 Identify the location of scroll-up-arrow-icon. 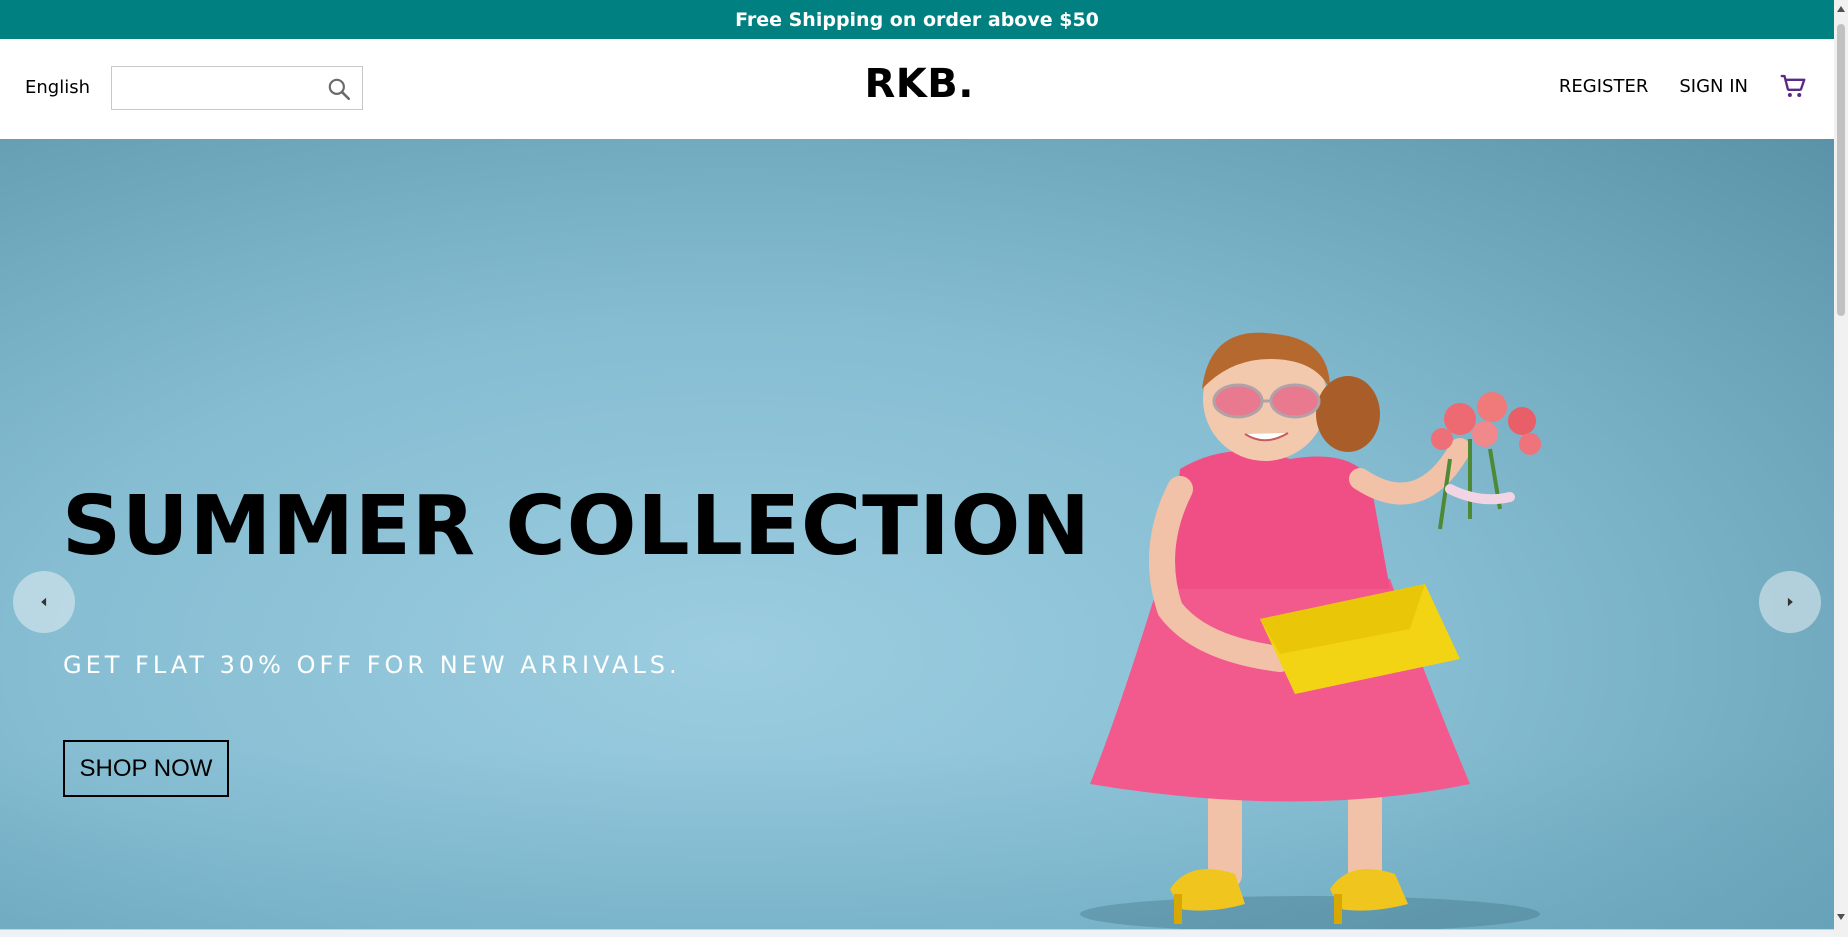
(1841, 9).